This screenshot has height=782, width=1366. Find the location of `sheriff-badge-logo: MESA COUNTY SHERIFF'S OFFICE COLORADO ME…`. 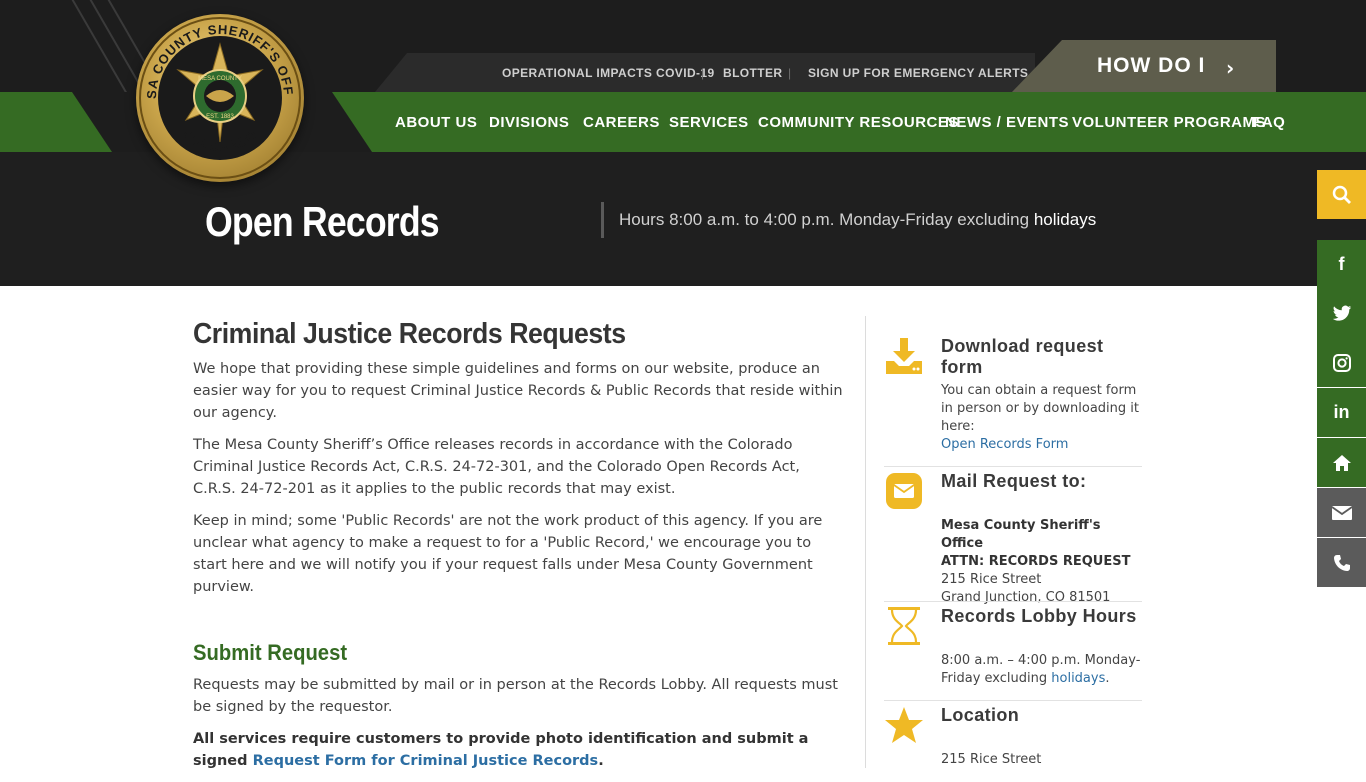

sheriff-badge-logo: MESA COUNTY SHERIFF'S OFFICE COLORADO ME… is located at coordinates (217, 92).